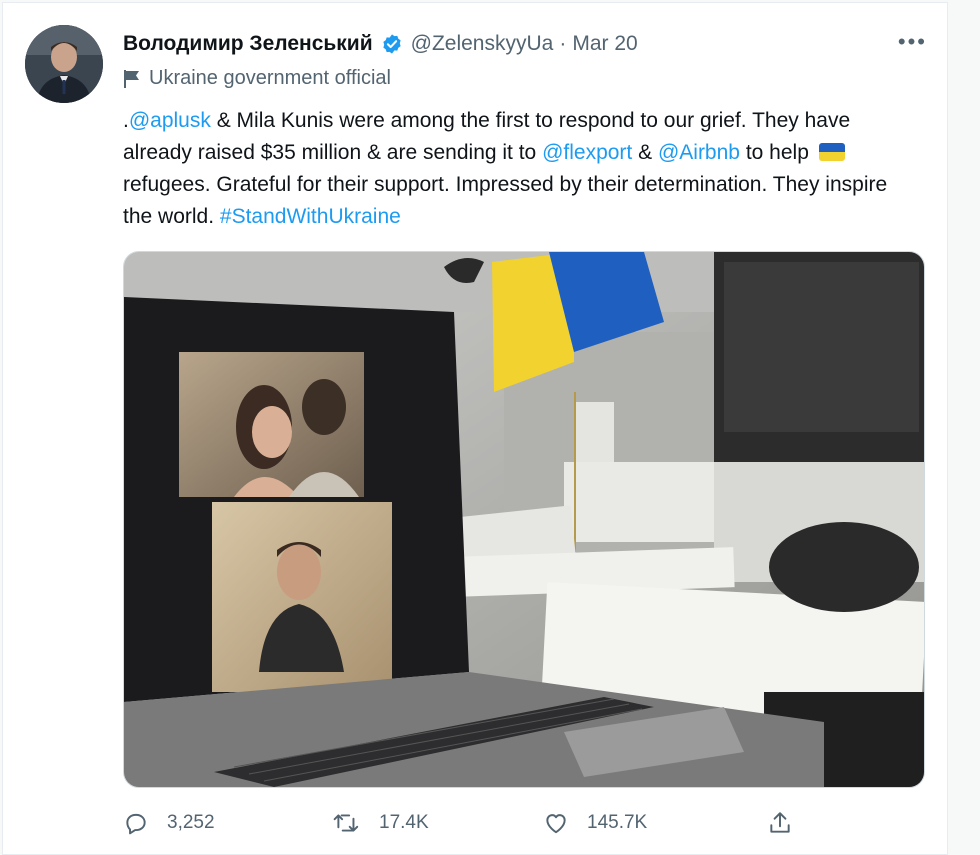 The height and width of the screenshot is (855, 980). Describe the element at coordinates (404, 822) in the screenshot. I see `retweet-count: 17.4K` at that location.